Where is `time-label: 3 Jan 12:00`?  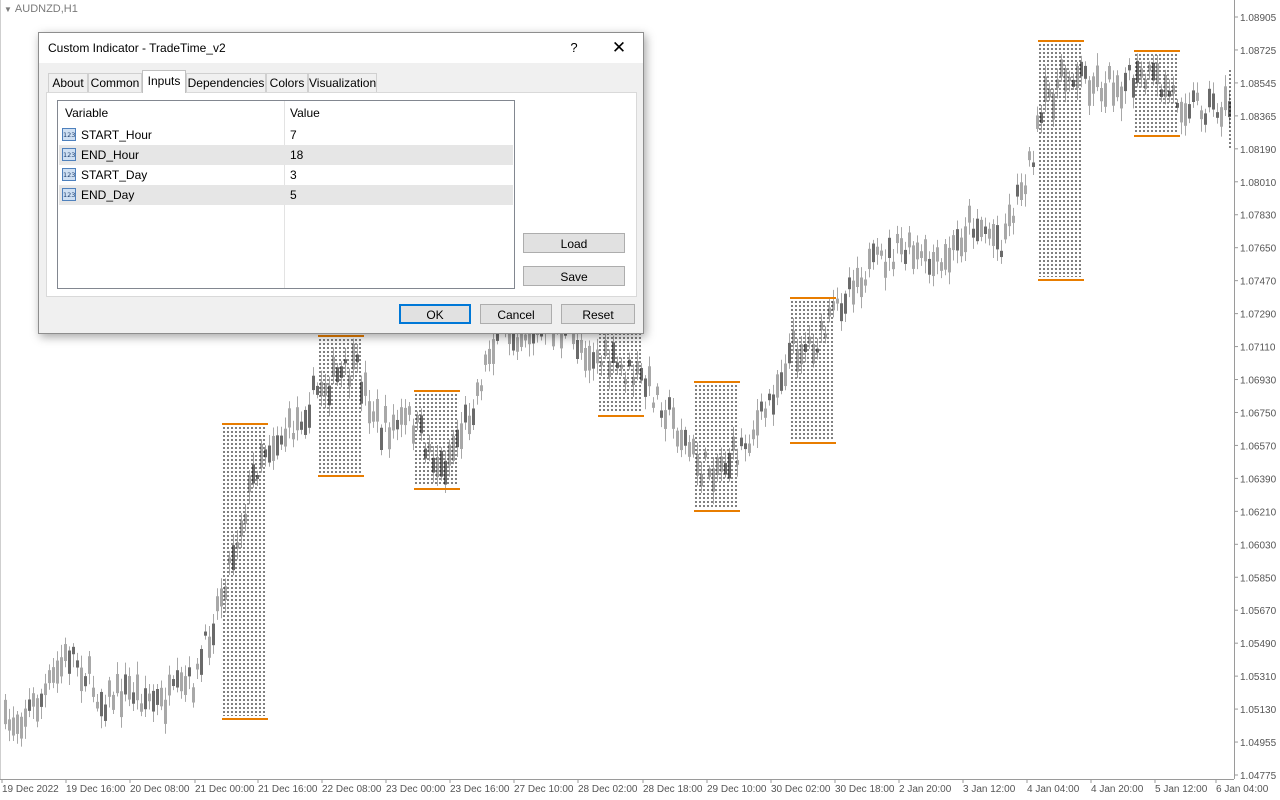 time-label: 3 Jan 12:00 is located at coordinates (989, 789).